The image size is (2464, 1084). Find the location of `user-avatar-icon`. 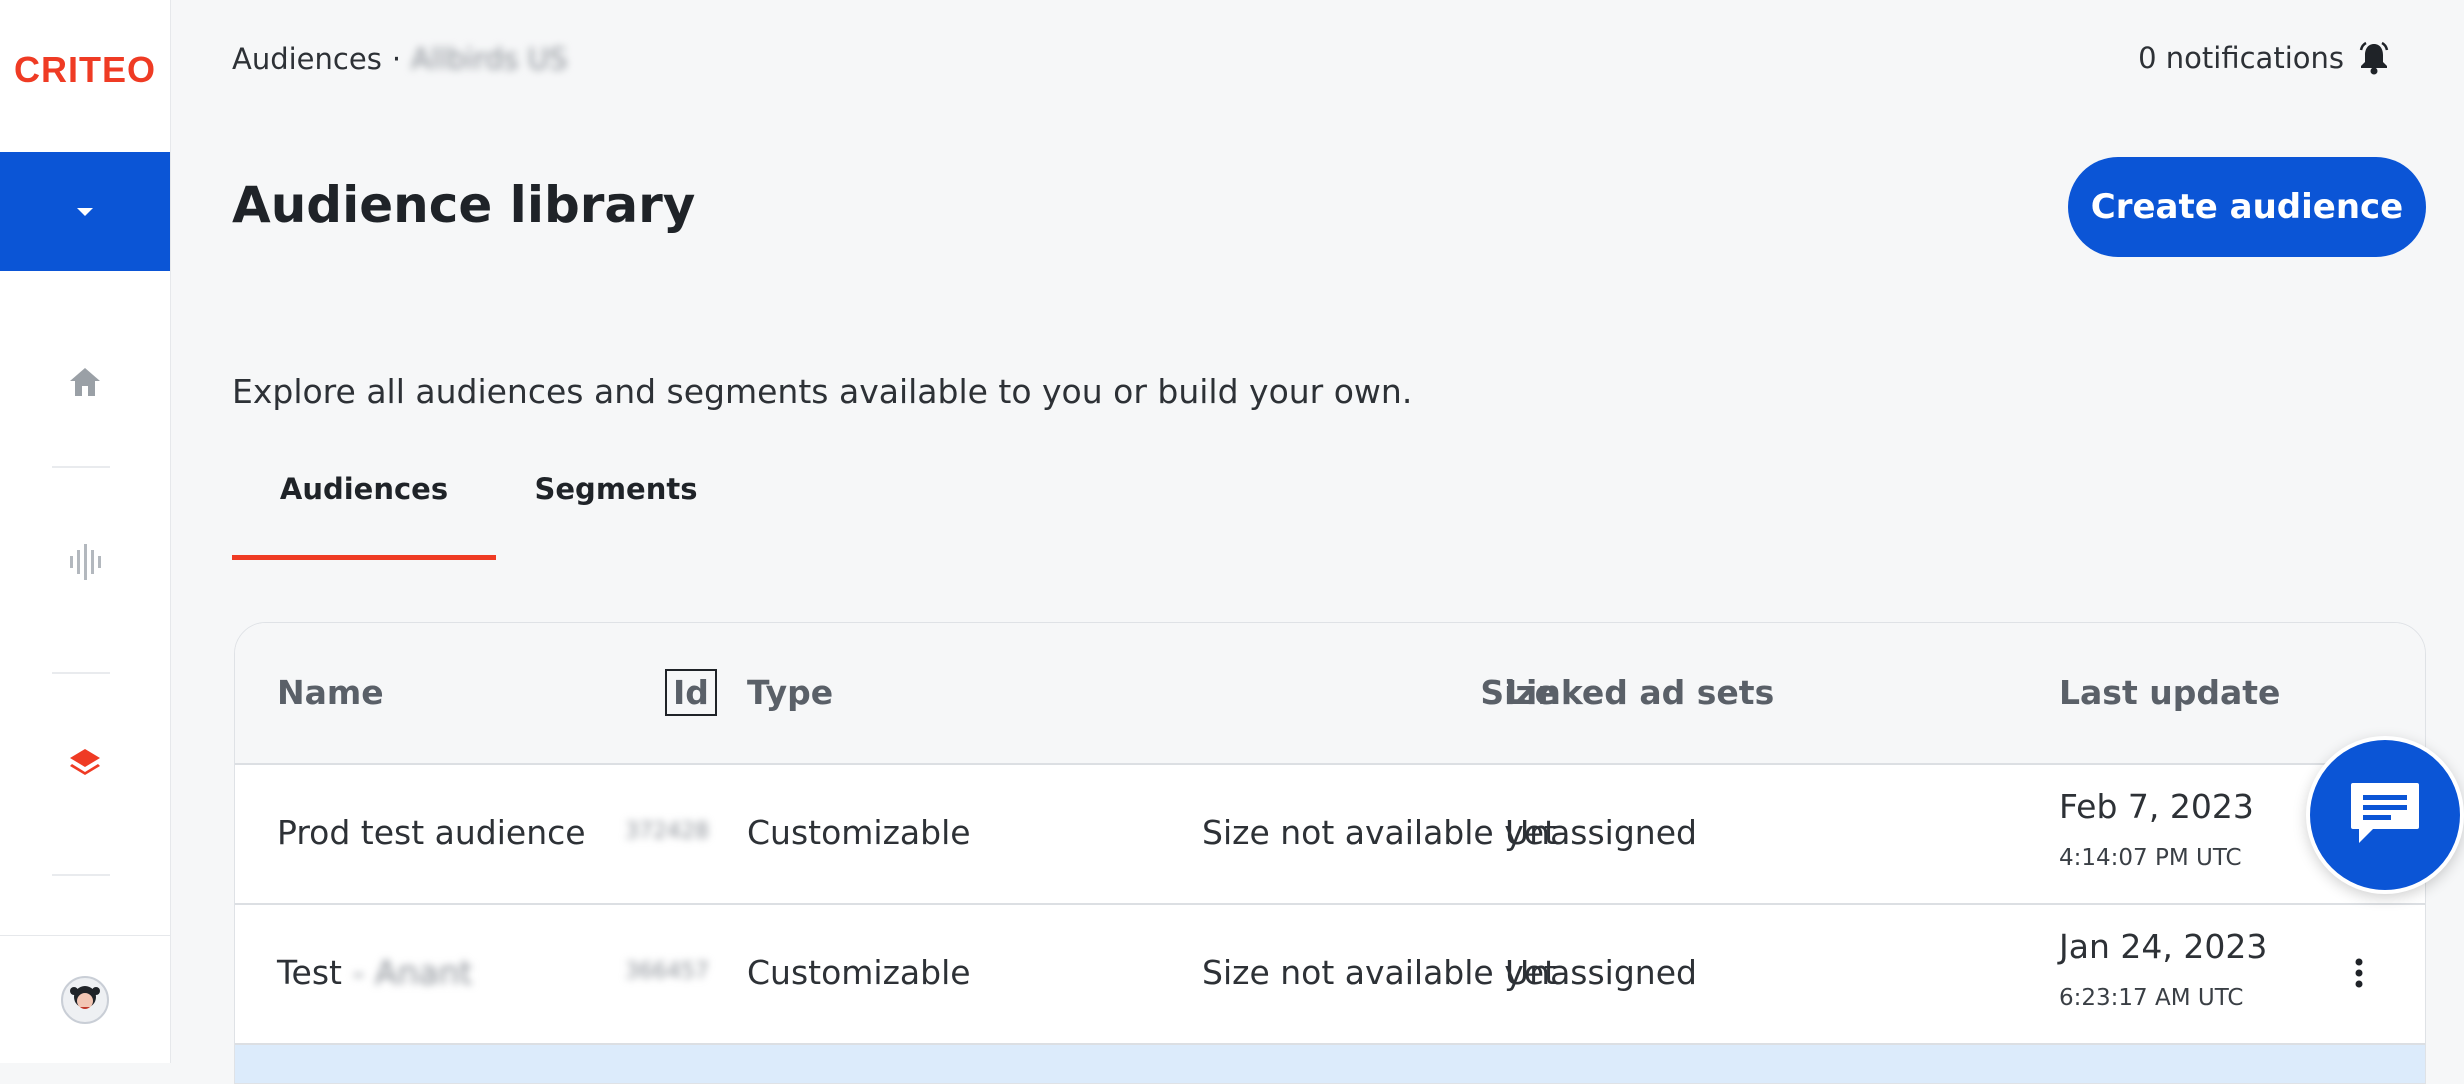

user-avatar-icon is located at coordinates (85, 997).